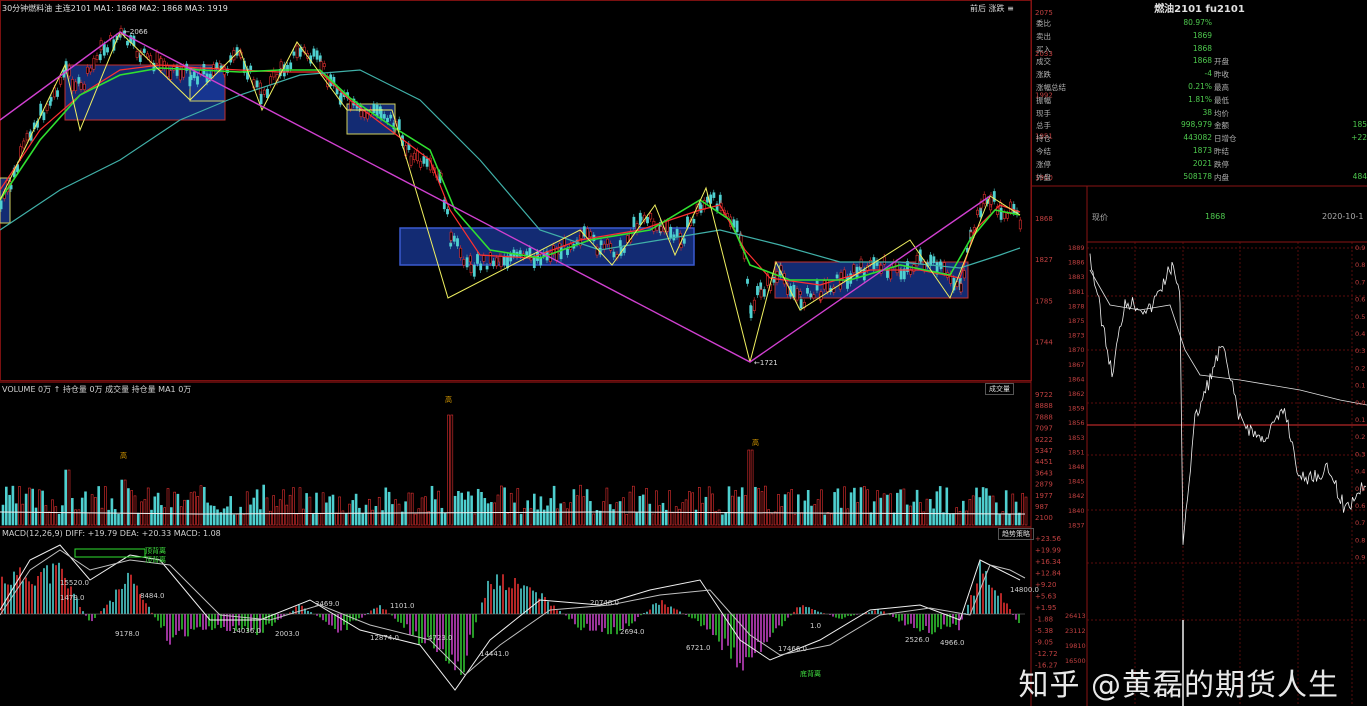 The width and height of the screenshot is (1367, 706). Describe the element at coordinates (1199, 9) in the screenshot. I see `quote-title: 燃油2101 fu2101` at that location.